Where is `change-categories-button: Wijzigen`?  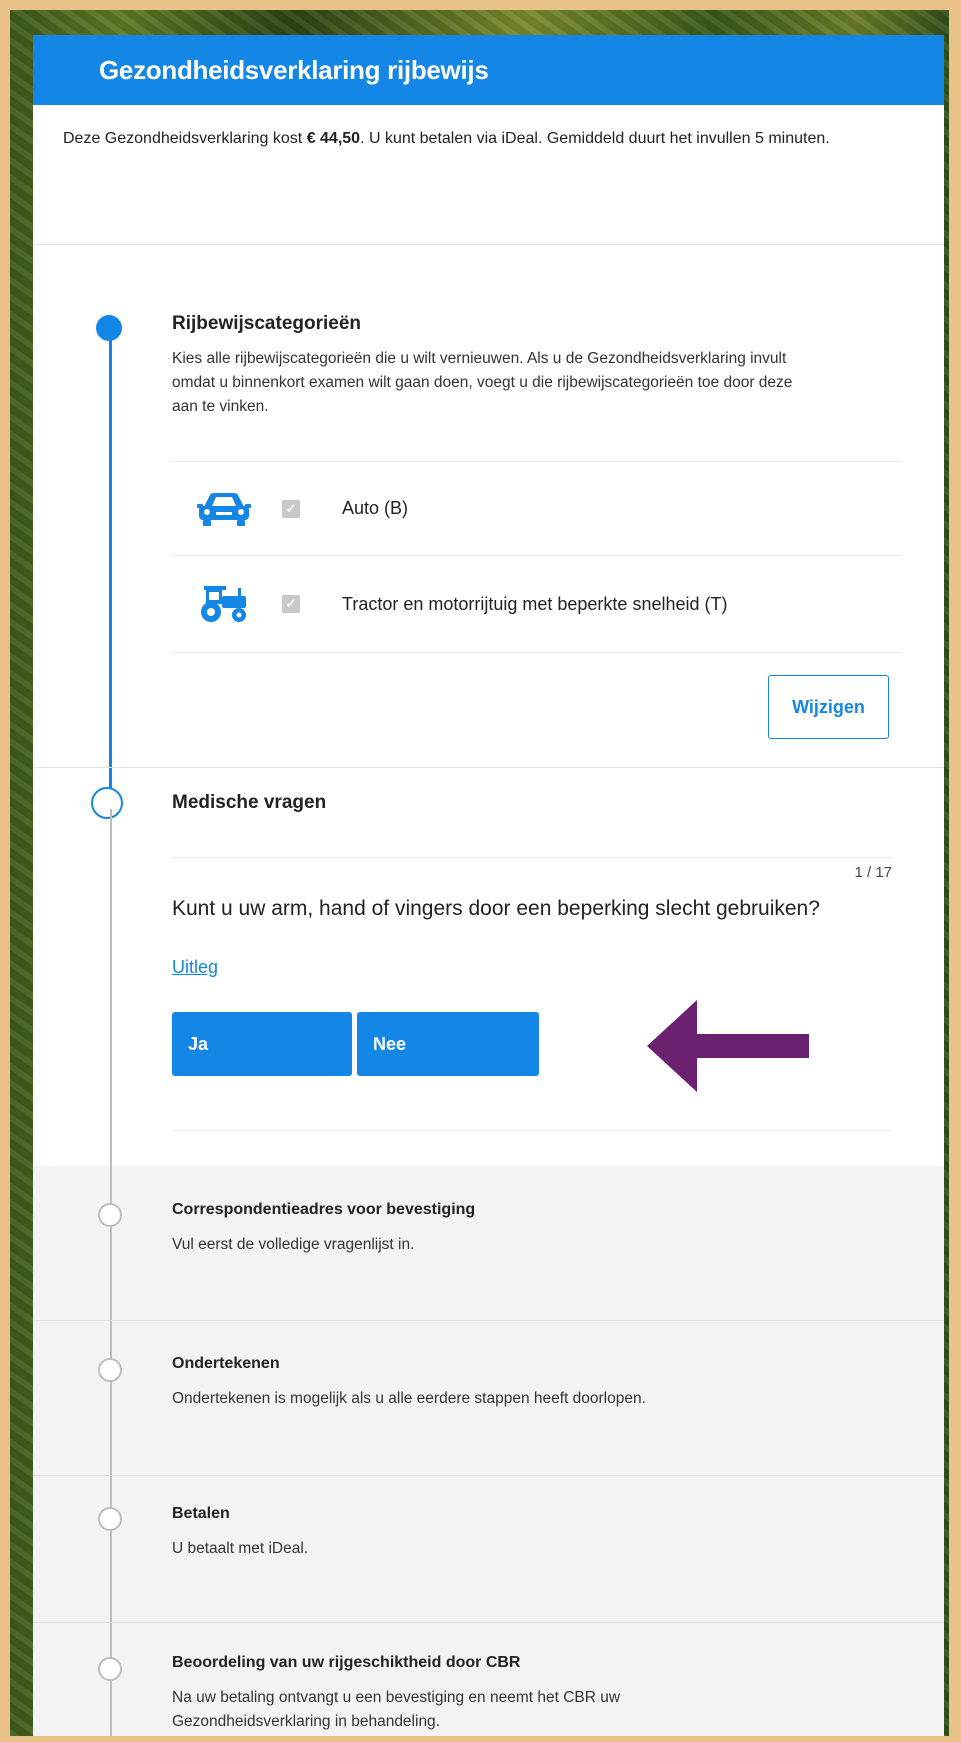
change-categories-button: Wijzigen is located at coordinates (828, 707).